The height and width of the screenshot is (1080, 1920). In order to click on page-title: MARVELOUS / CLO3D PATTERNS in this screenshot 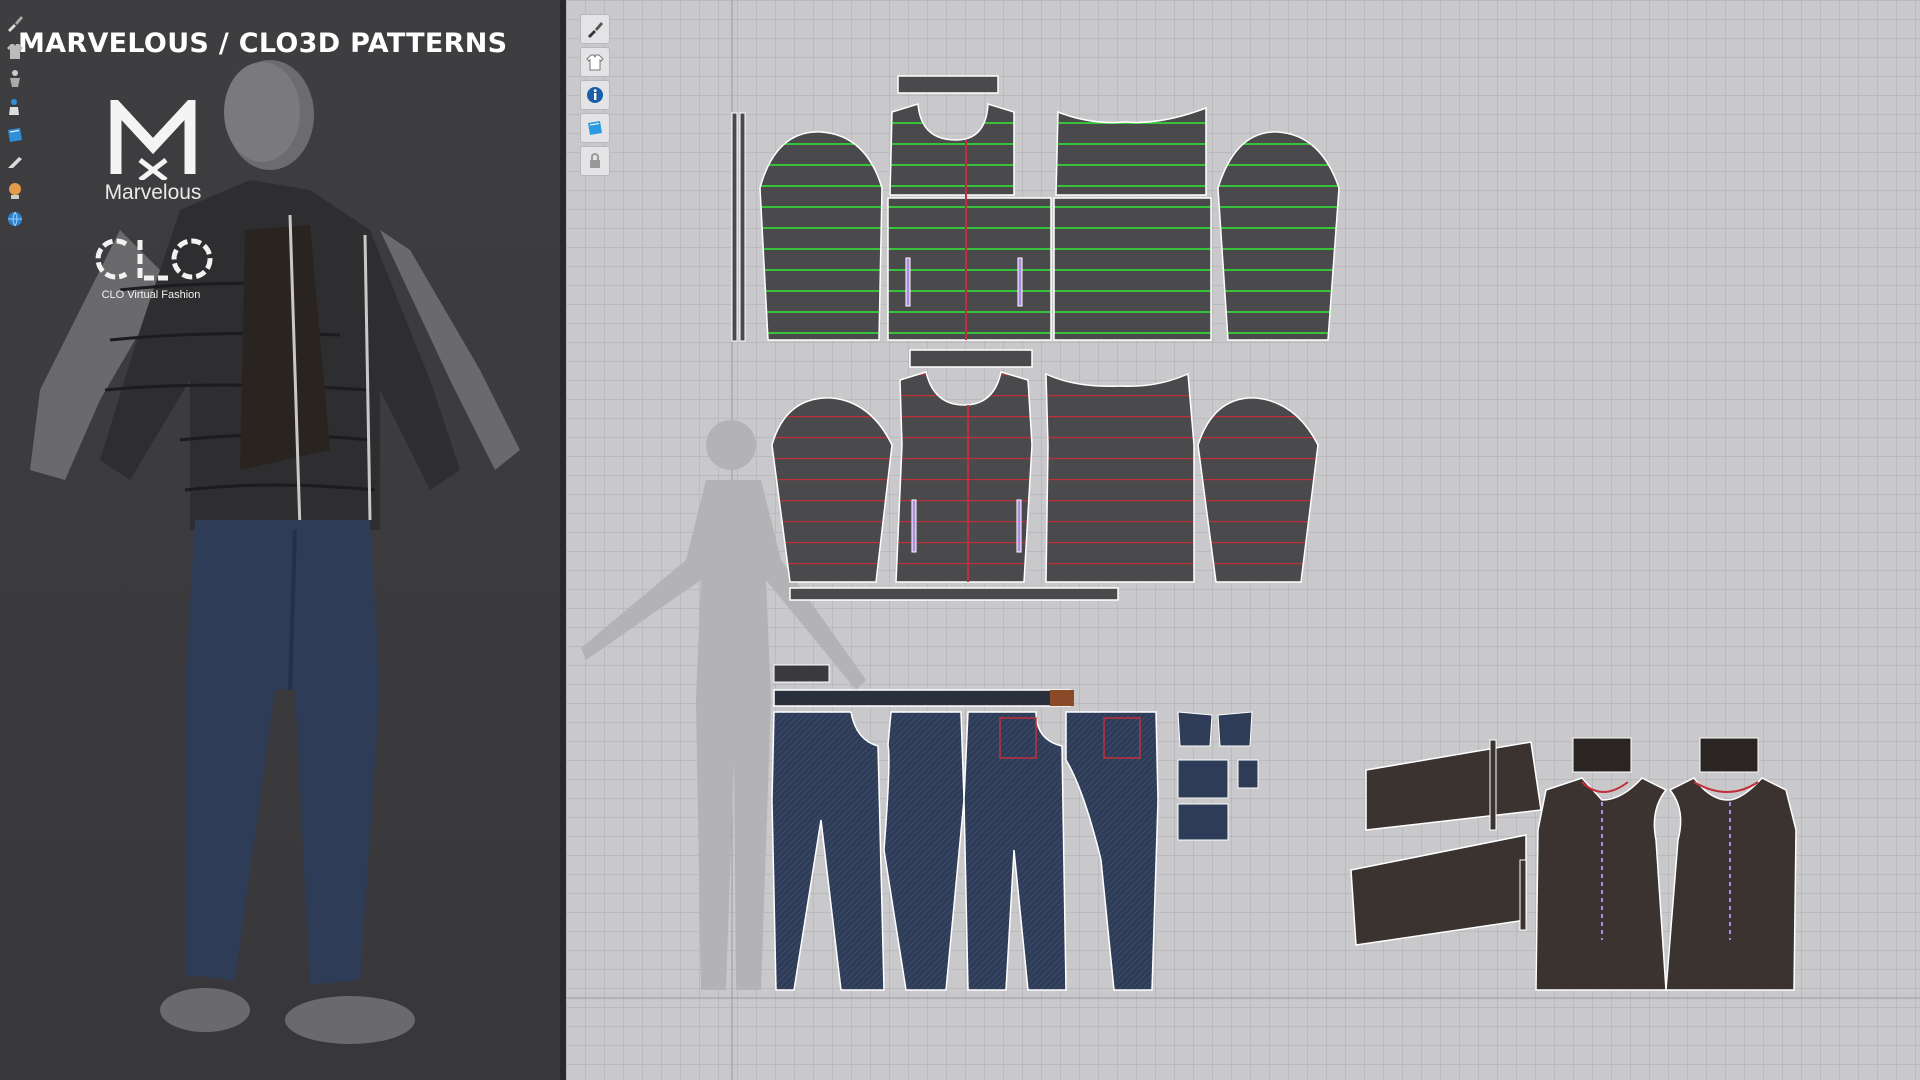, I will do `click(263, 43)`.